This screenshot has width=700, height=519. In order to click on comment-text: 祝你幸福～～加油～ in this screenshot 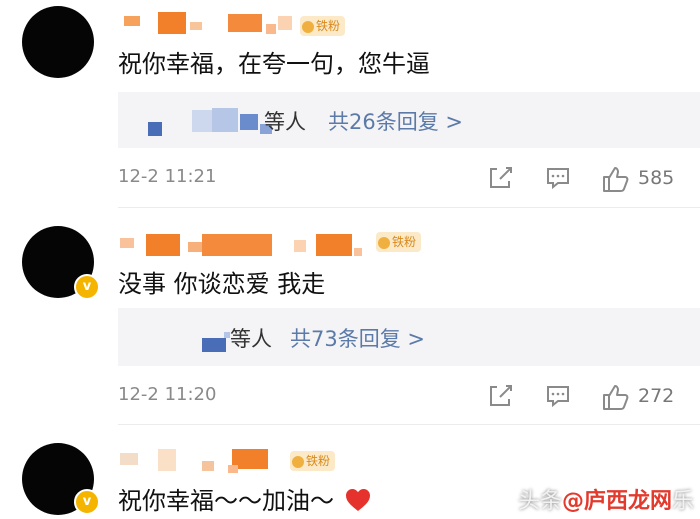, I will do `click(245, 498)`.